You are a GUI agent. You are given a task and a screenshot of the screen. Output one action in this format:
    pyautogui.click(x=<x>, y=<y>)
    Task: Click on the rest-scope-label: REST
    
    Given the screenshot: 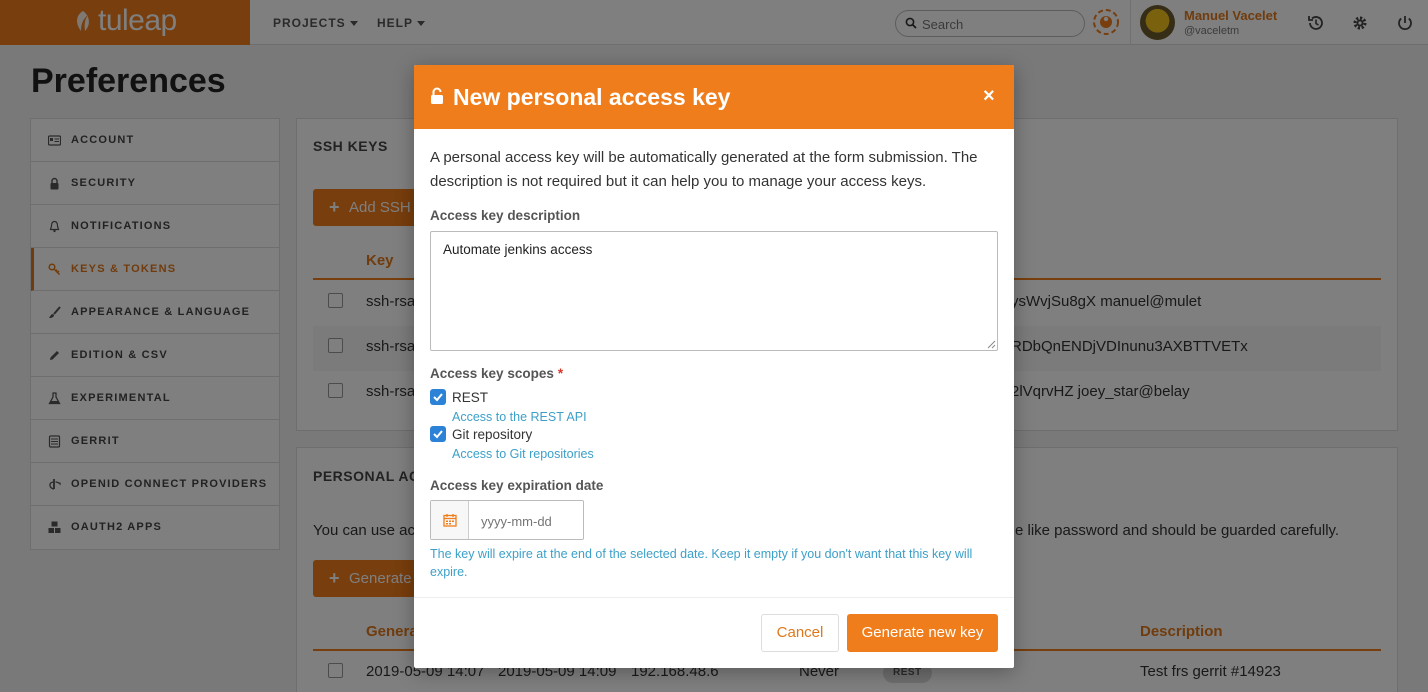 What is the action you would take?
    pyautogui.click(x=470, y=397)
    